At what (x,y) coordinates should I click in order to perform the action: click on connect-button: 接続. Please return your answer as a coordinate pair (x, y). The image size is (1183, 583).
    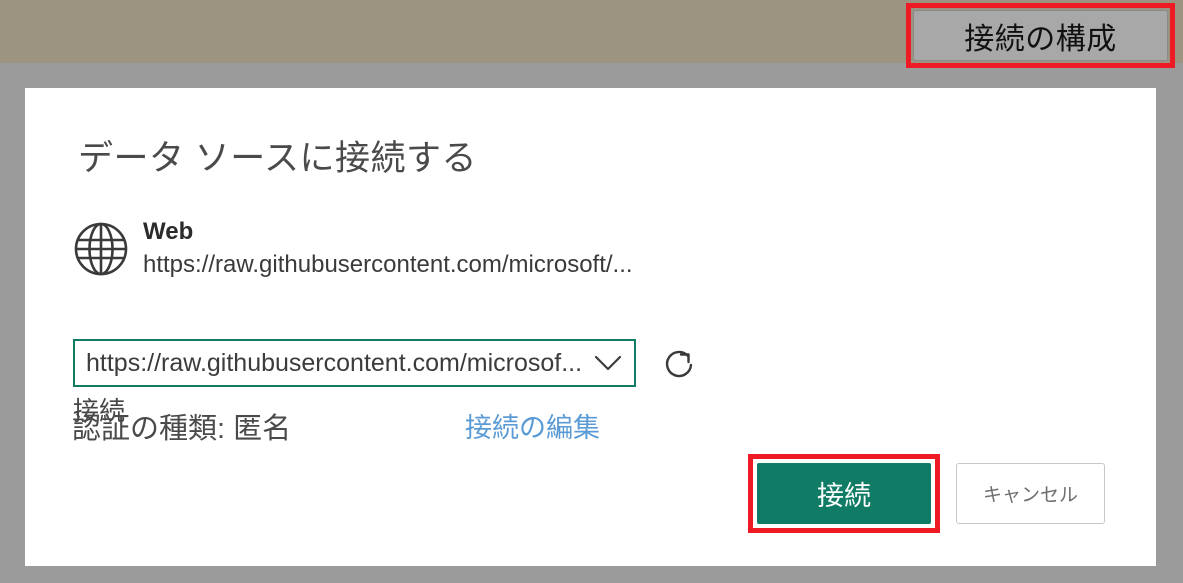
    Looking at the image, I should click on (844, 493).